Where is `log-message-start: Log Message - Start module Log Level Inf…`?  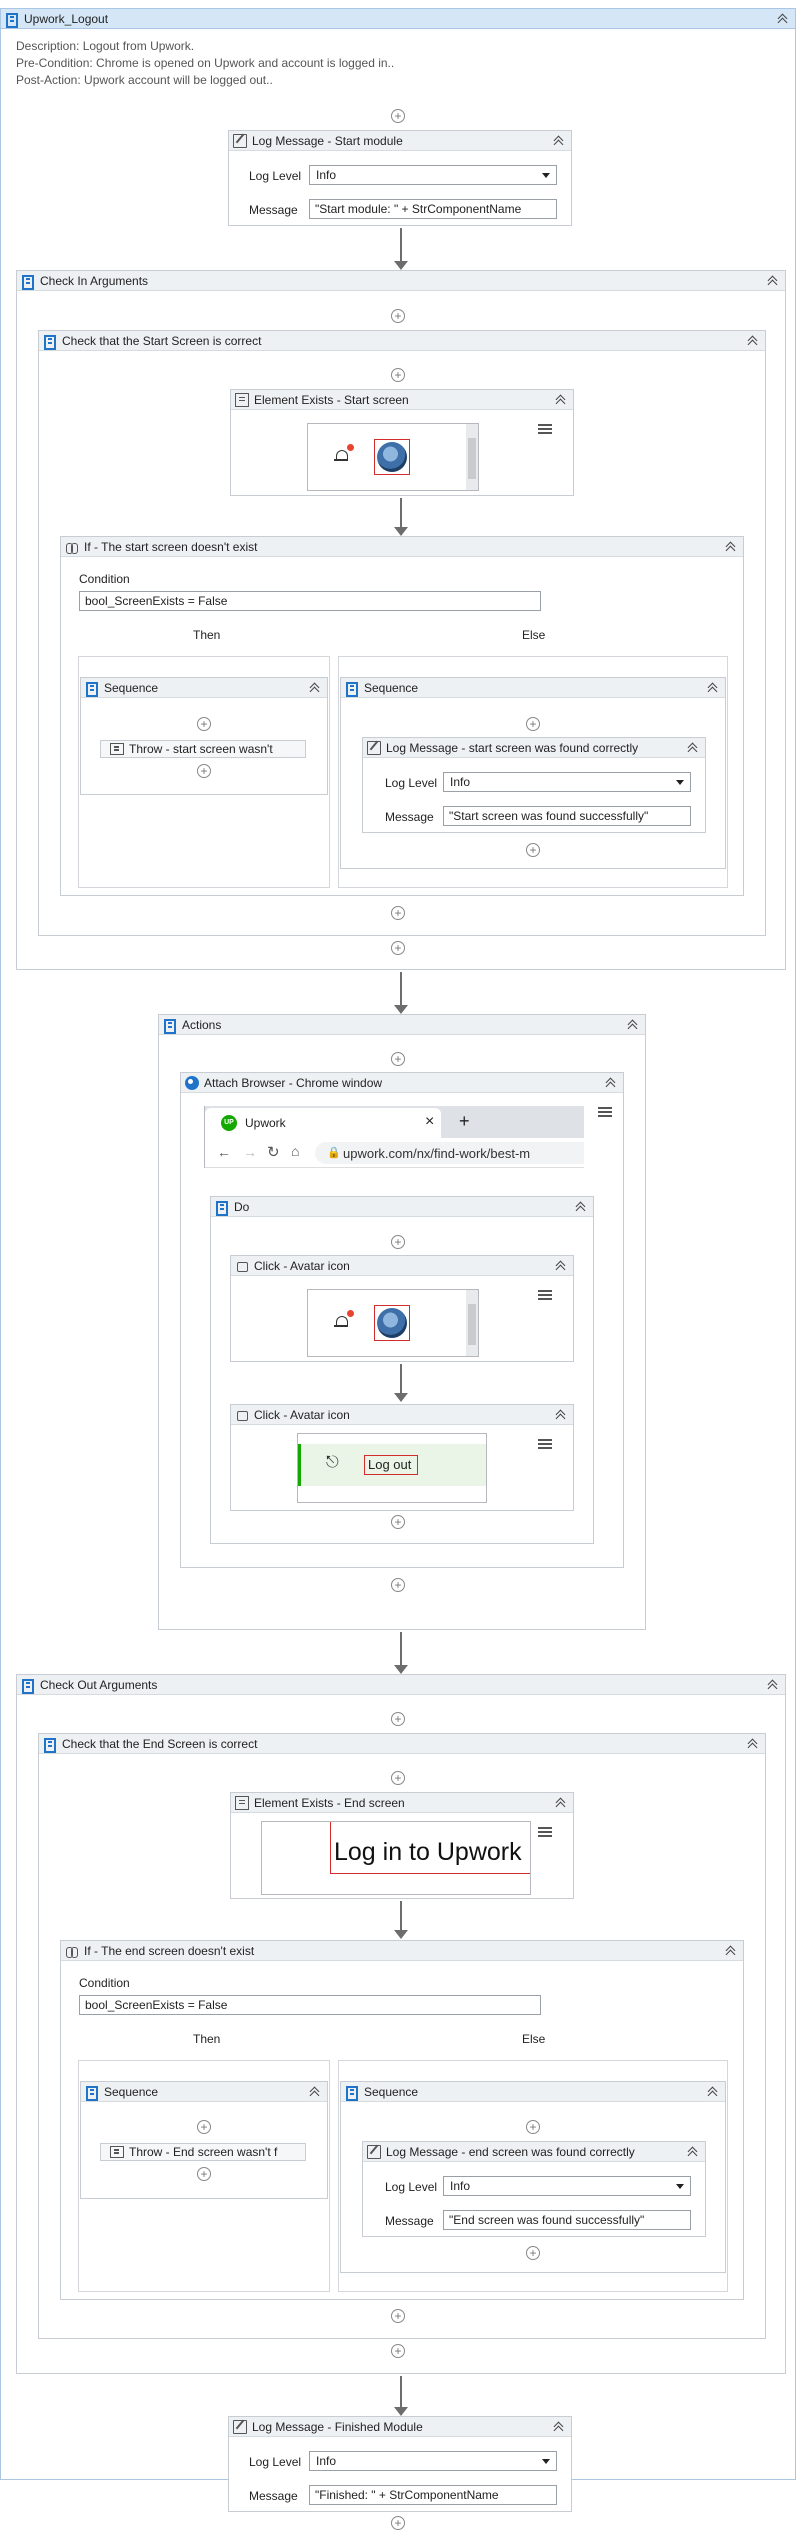
log-message-start: Log Message - Start module Log Level Inf… is located at coordinates (400, 178).